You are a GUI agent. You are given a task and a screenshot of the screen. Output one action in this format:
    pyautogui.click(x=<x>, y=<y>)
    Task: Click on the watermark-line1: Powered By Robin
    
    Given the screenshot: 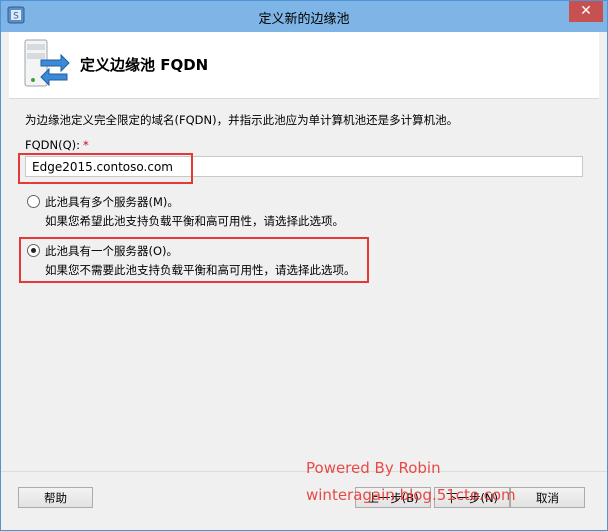 What is the action you would take?
    pyautogui.click(x=373, y=468)
    